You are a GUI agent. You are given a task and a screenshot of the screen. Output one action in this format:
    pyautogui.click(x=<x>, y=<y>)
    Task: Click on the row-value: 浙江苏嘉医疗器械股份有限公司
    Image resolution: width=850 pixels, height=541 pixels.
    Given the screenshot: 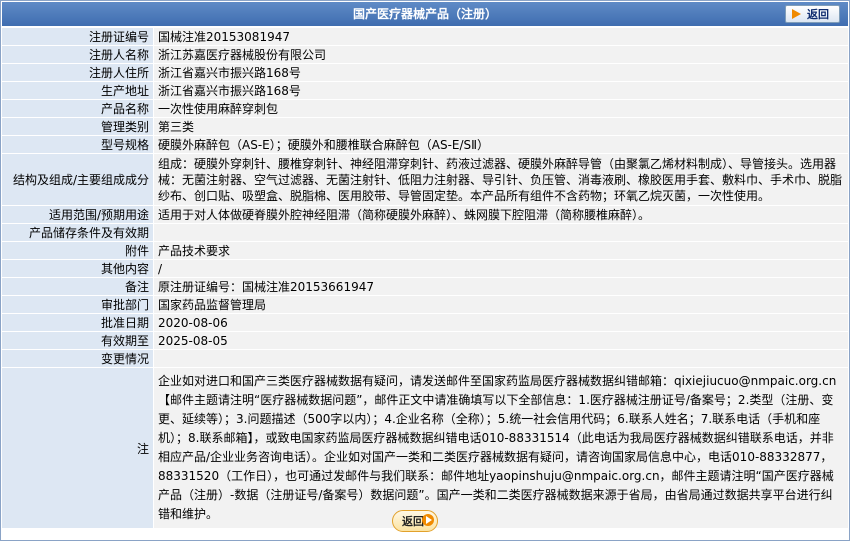 What is the action you would take?
    pyautogui.click(x=500, y=54)
    